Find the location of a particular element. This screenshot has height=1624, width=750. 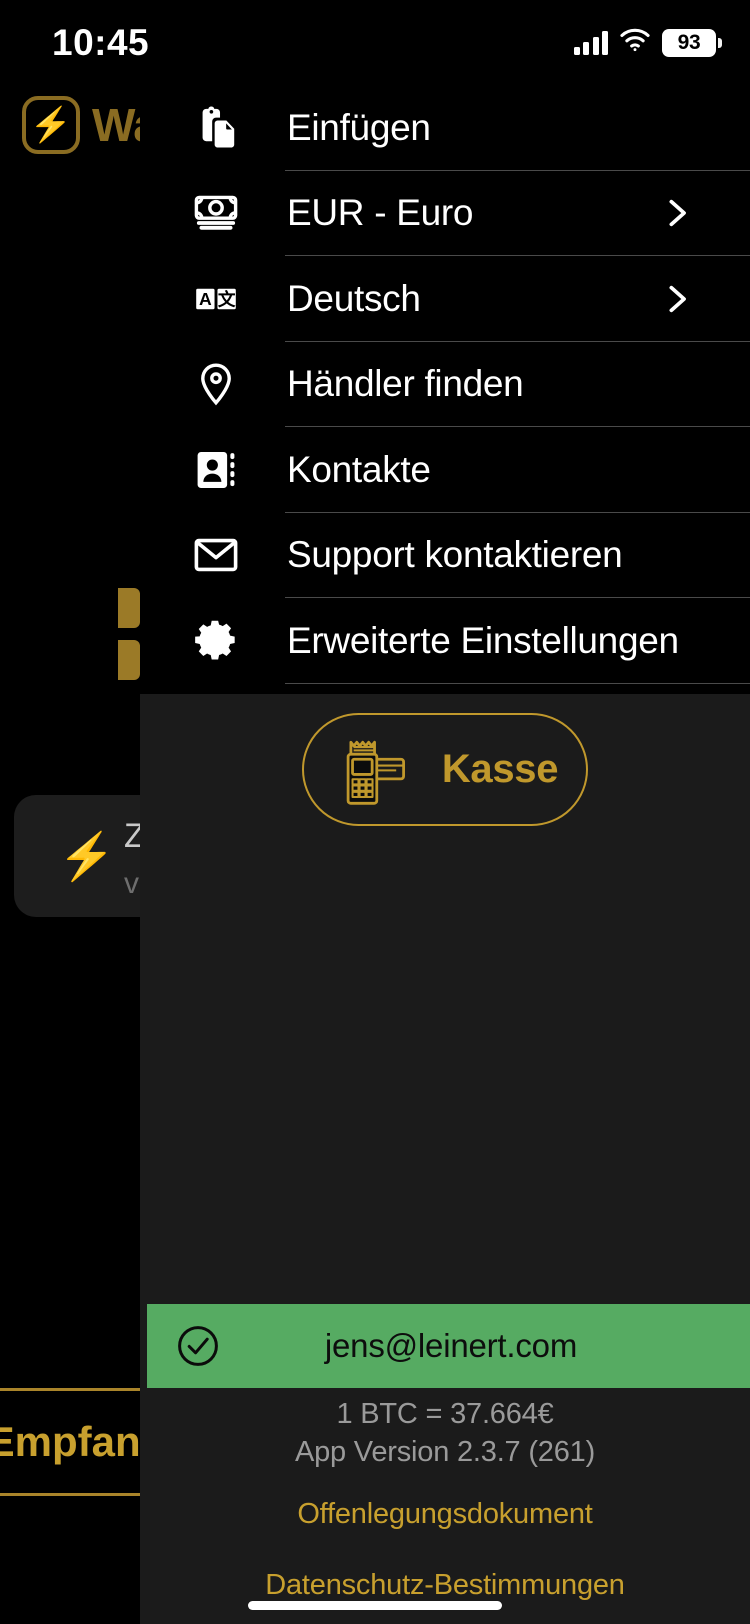

menu-item-currency: EUR - Euro is located at coordinates (445, 213).